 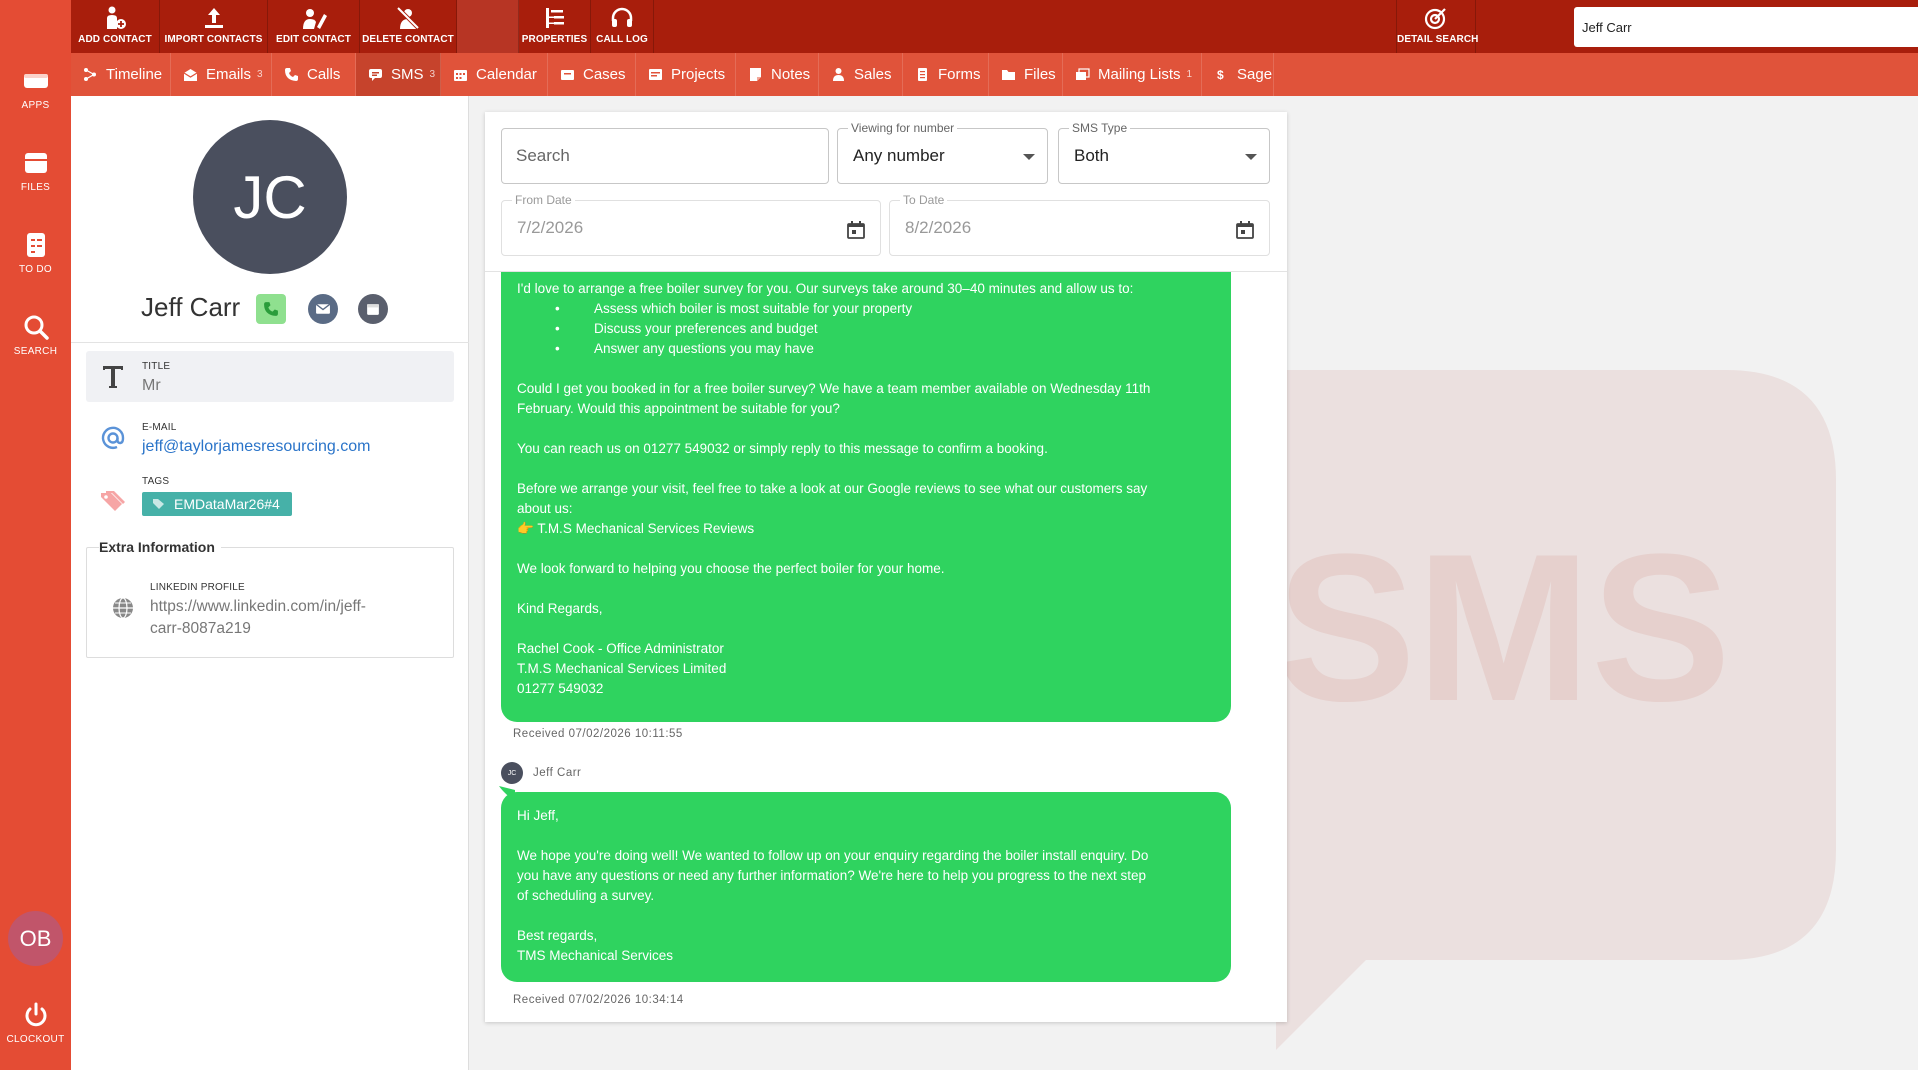 I want to click on tab-calendar: Calendar, so click(x=494, y=74).